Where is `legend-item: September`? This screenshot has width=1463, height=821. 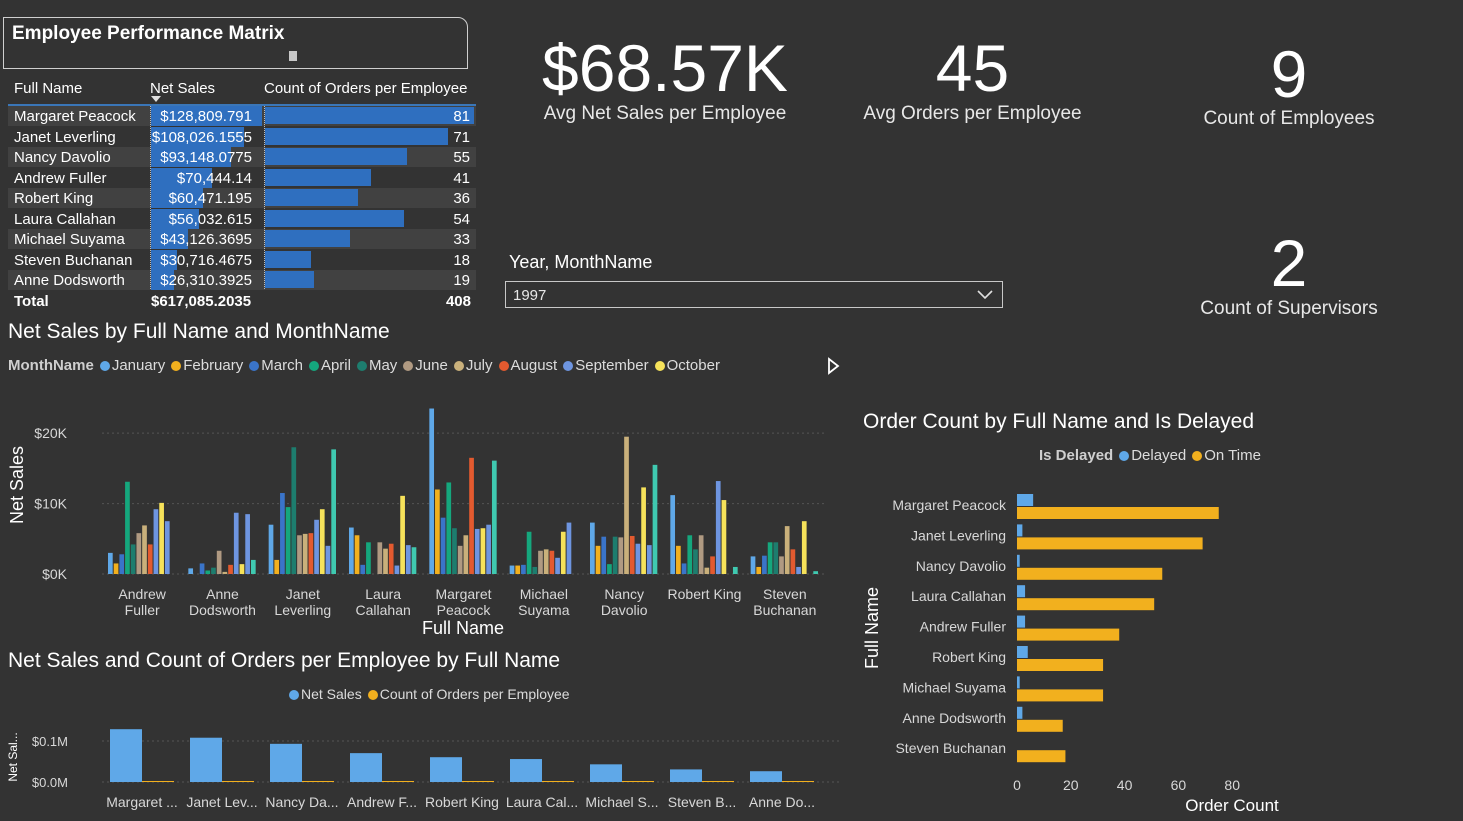 legend-item: September is located at coordinates (611, 365).